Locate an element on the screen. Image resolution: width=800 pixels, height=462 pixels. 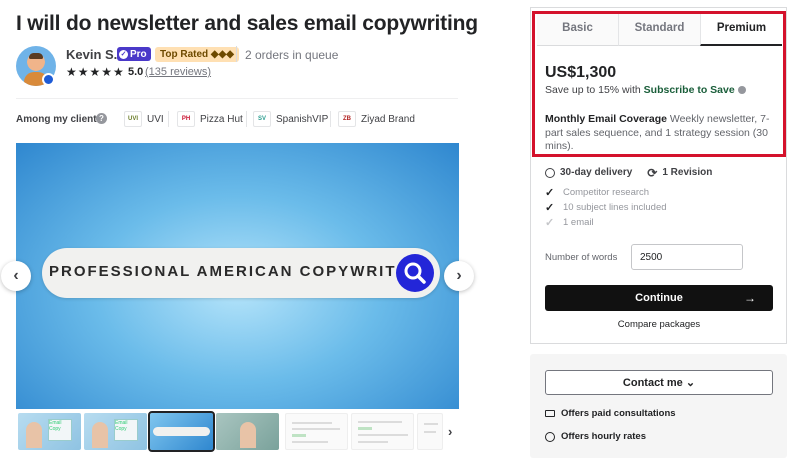
client-uvi: UVI UVI is located at coordinates (144, 119).